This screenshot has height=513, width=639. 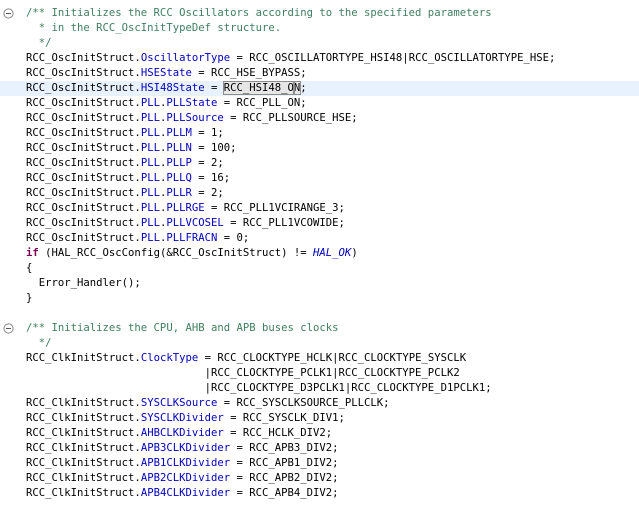 I want to click on code-token: Error_Handler();, so click(x=83, y=283).